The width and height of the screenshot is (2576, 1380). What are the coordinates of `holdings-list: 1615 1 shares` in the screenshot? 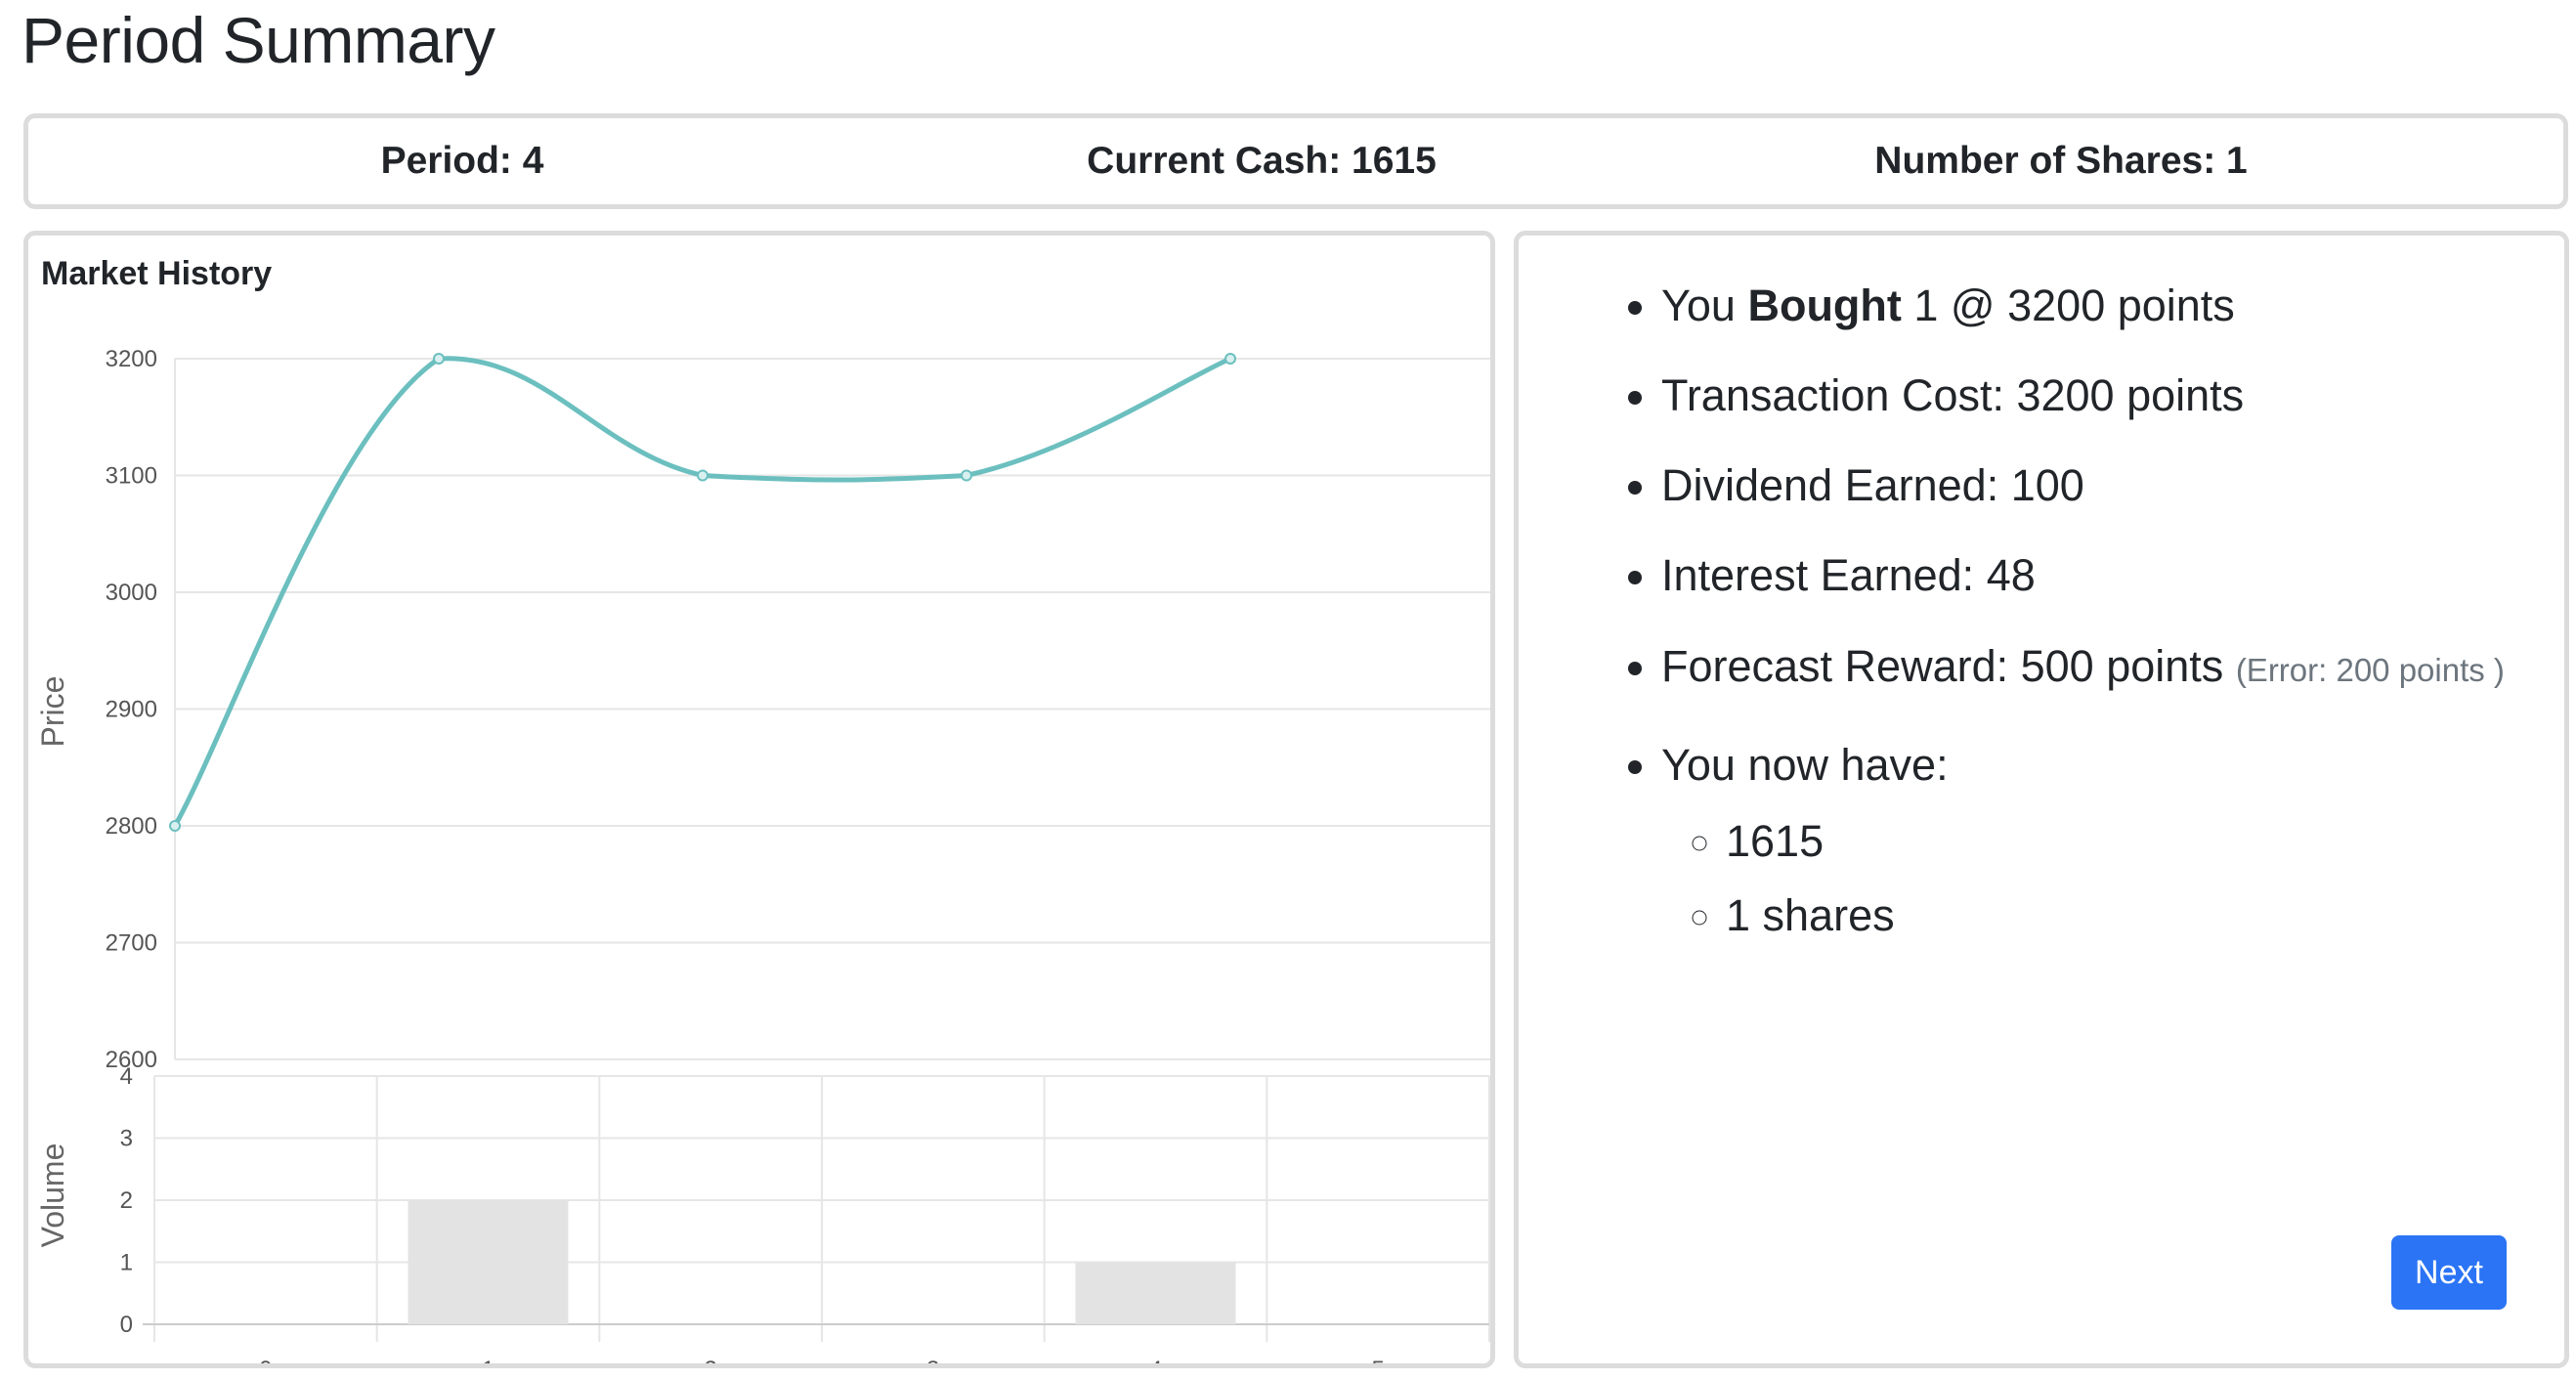 It's located at (2118, 878).